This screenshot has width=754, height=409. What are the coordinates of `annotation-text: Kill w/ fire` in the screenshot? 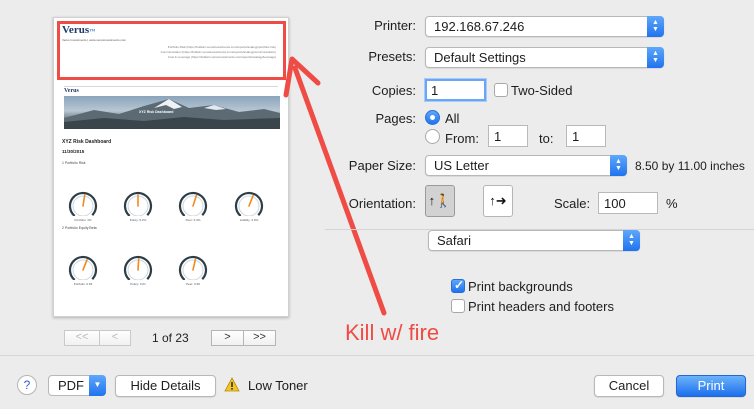 It's located at (392, 332).